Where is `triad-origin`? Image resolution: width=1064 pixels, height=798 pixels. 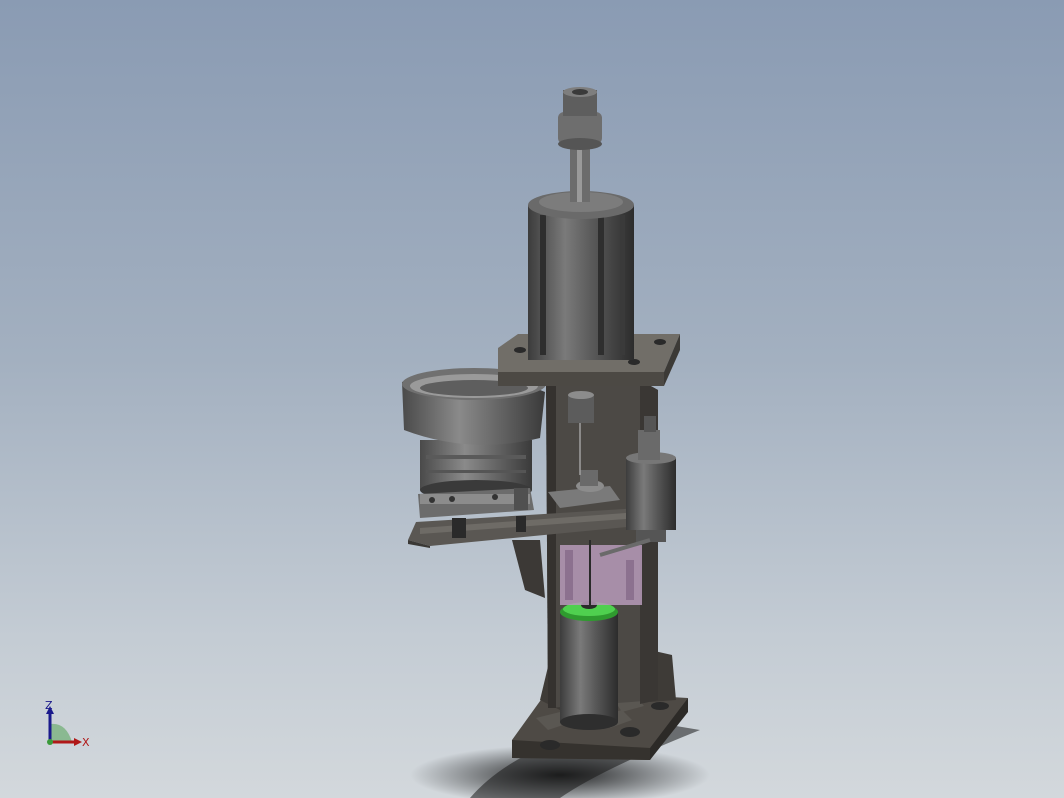
triad-origin is located at coordinates (50, 742).